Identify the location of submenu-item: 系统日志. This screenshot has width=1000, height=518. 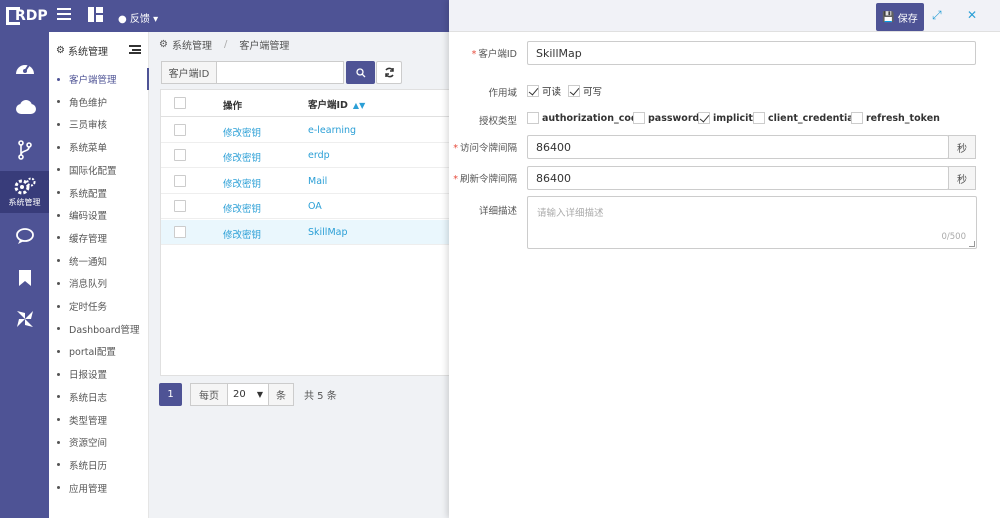
(99, 397).